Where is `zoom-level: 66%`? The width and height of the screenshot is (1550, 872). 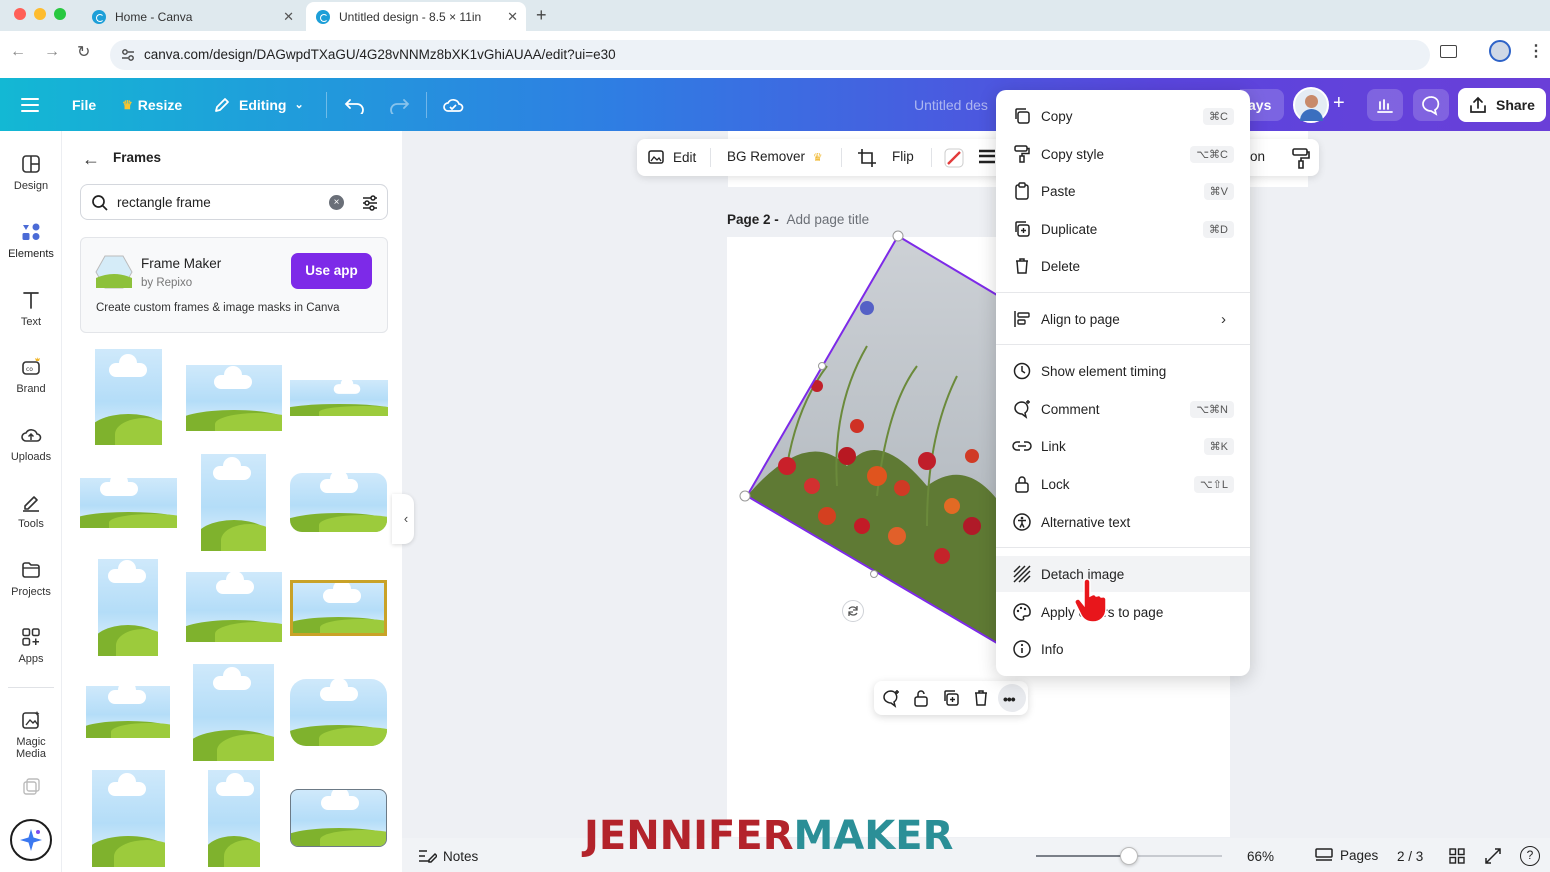
zoom-level: 66% is located at coordinates (1260, 856).